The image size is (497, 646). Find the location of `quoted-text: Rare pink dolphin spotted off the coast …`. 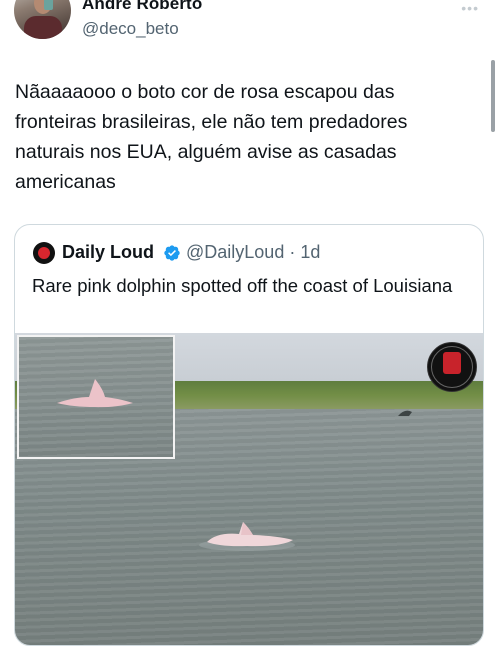

quoted-text: Rare pink dolphin spotted off the coast … is located at coordinates (242, 285).